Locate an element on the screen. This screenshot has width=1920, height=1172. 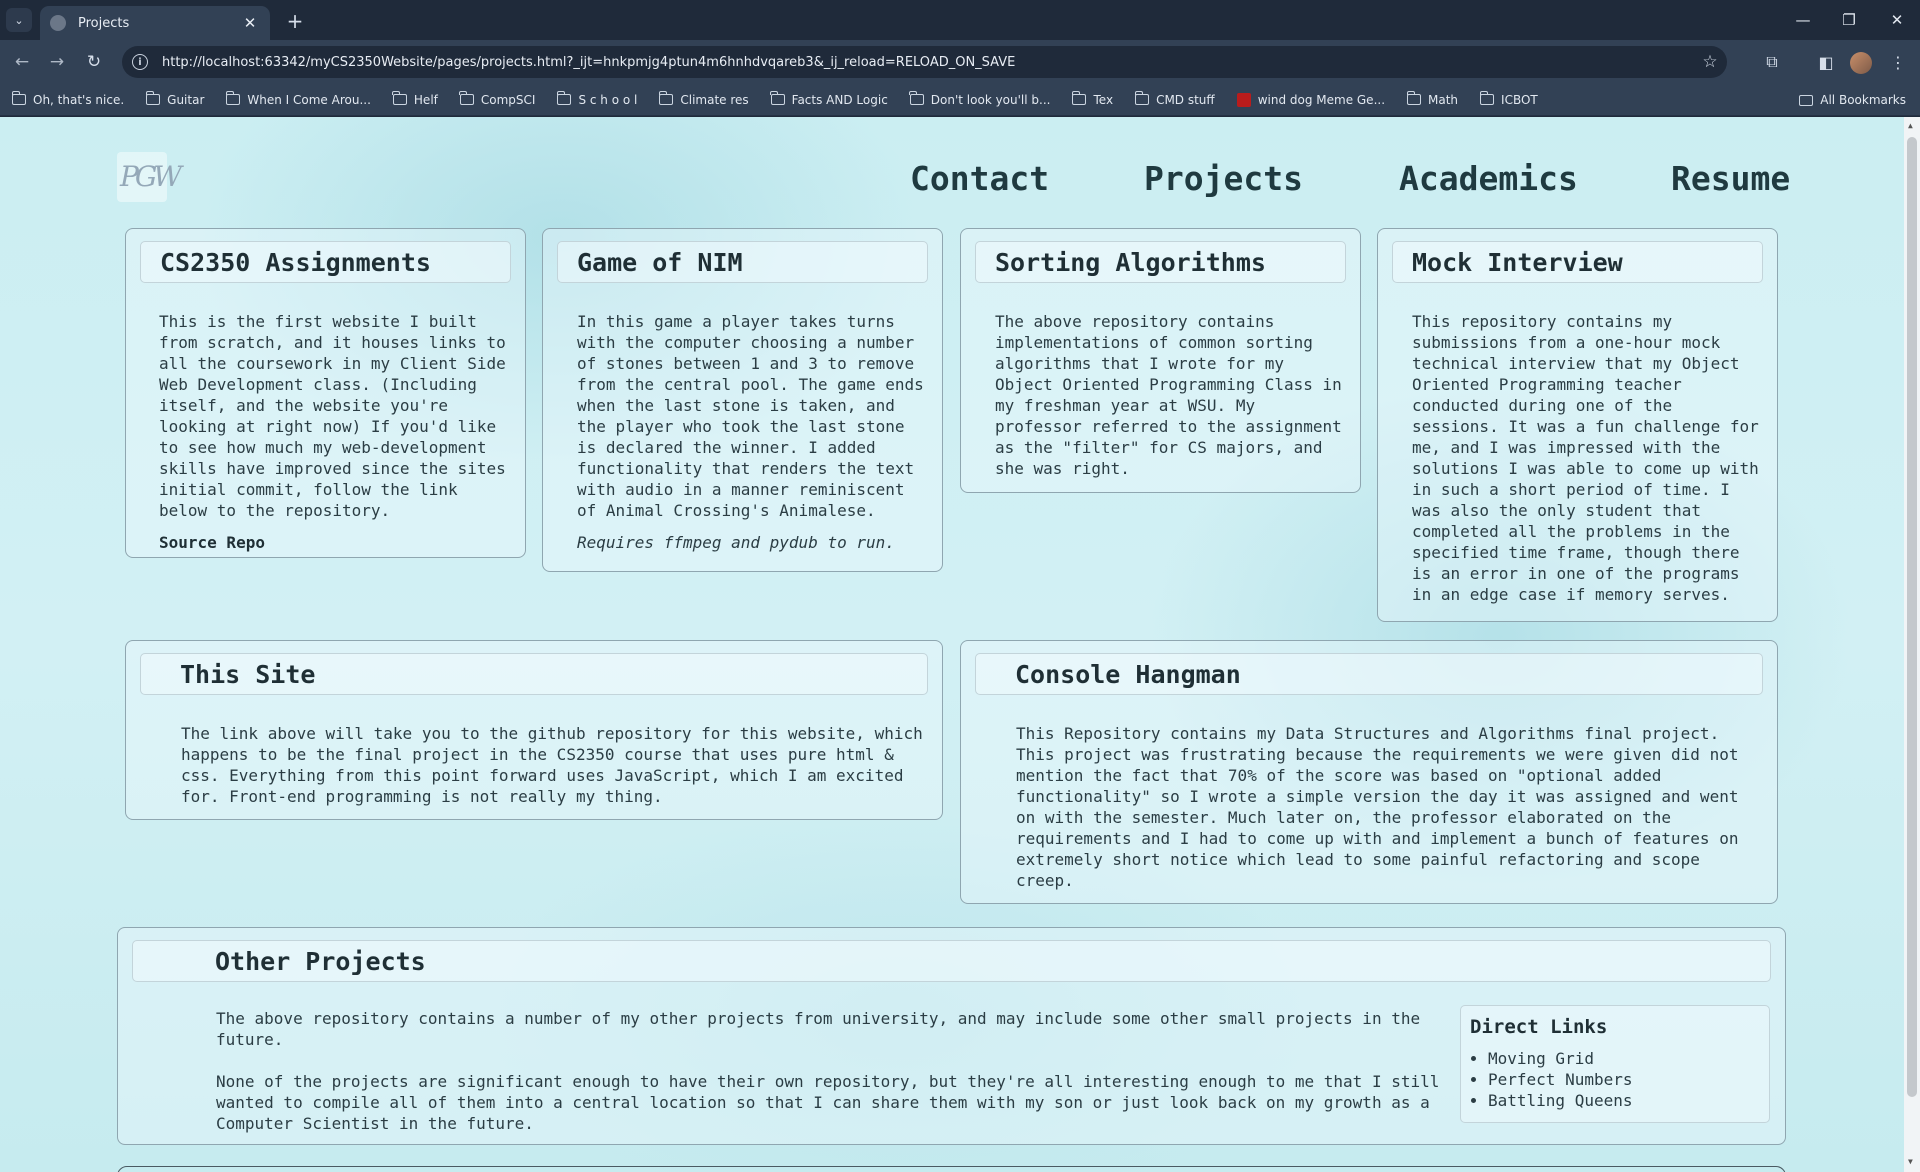
nav-projects: Projects is located at coordinates (1223, 178).